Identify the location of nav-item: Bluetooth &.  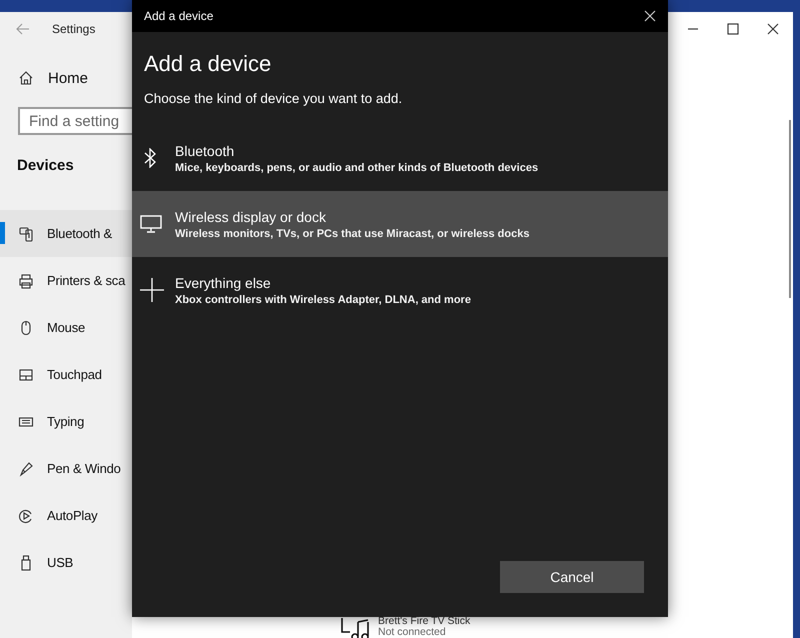
(66, 233).